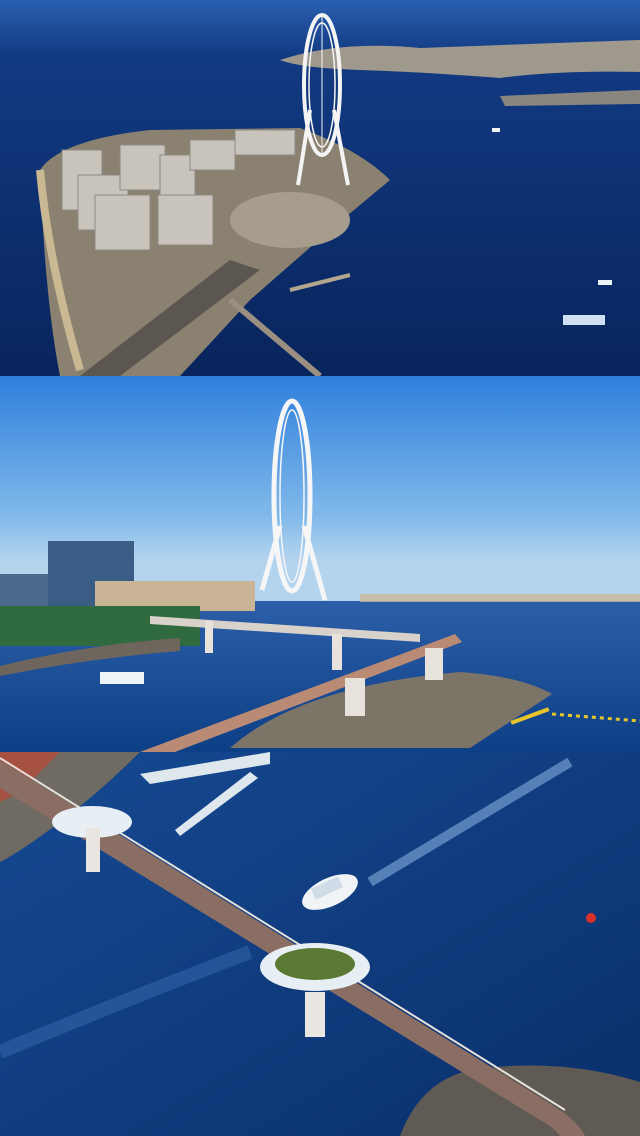  Describe the element at coordinates (591, 918) in the screenshot. I see `buoy` at that location.